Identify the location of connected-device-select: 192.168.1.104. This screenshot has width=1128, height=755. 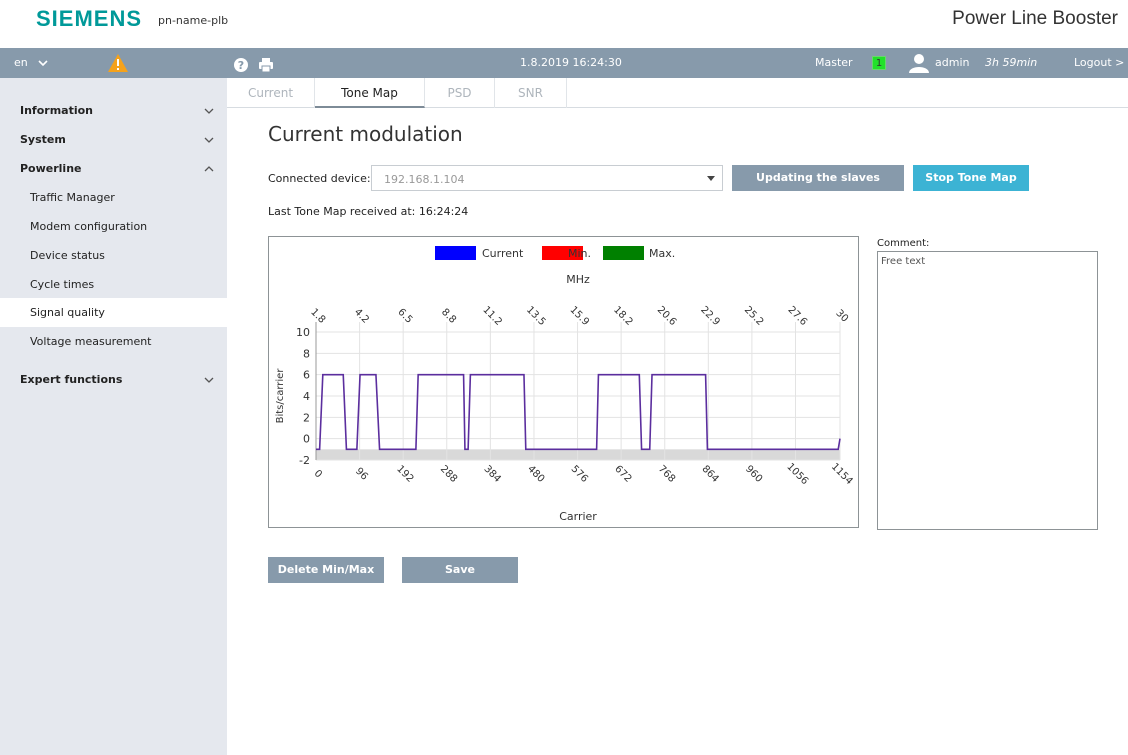
(547, 178).